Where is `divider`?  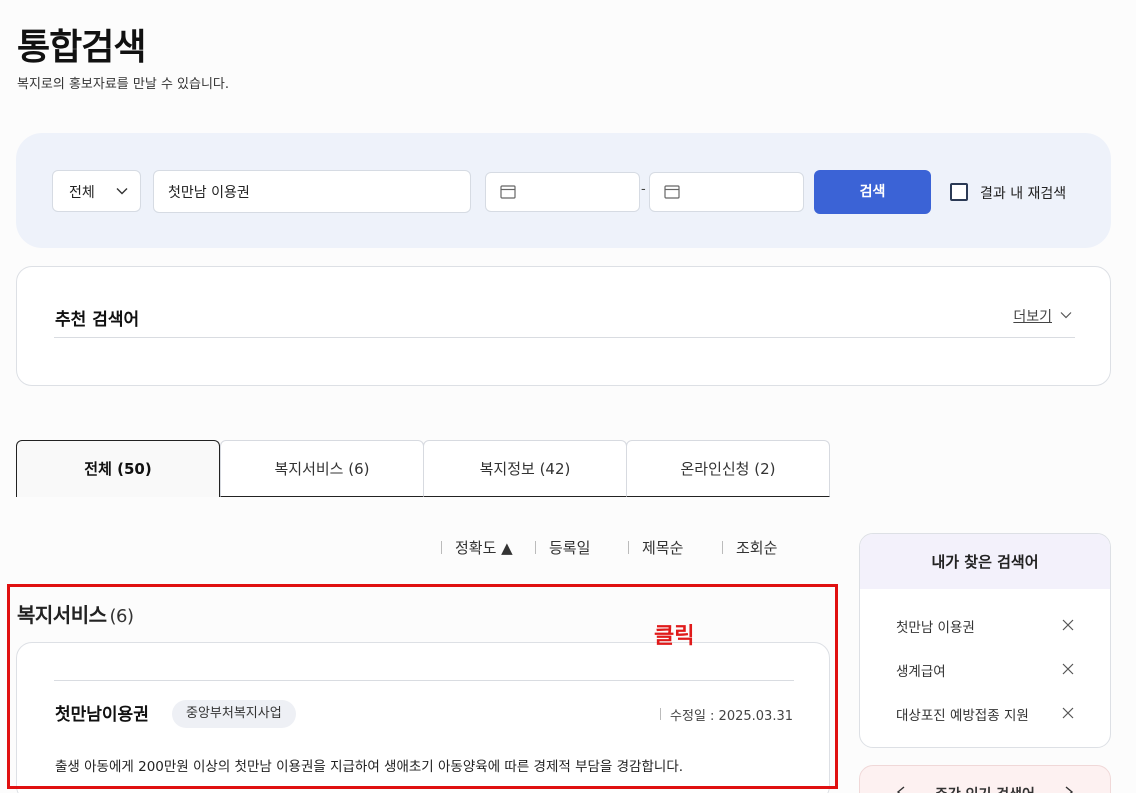 divider is located at coordinates (564, 337).